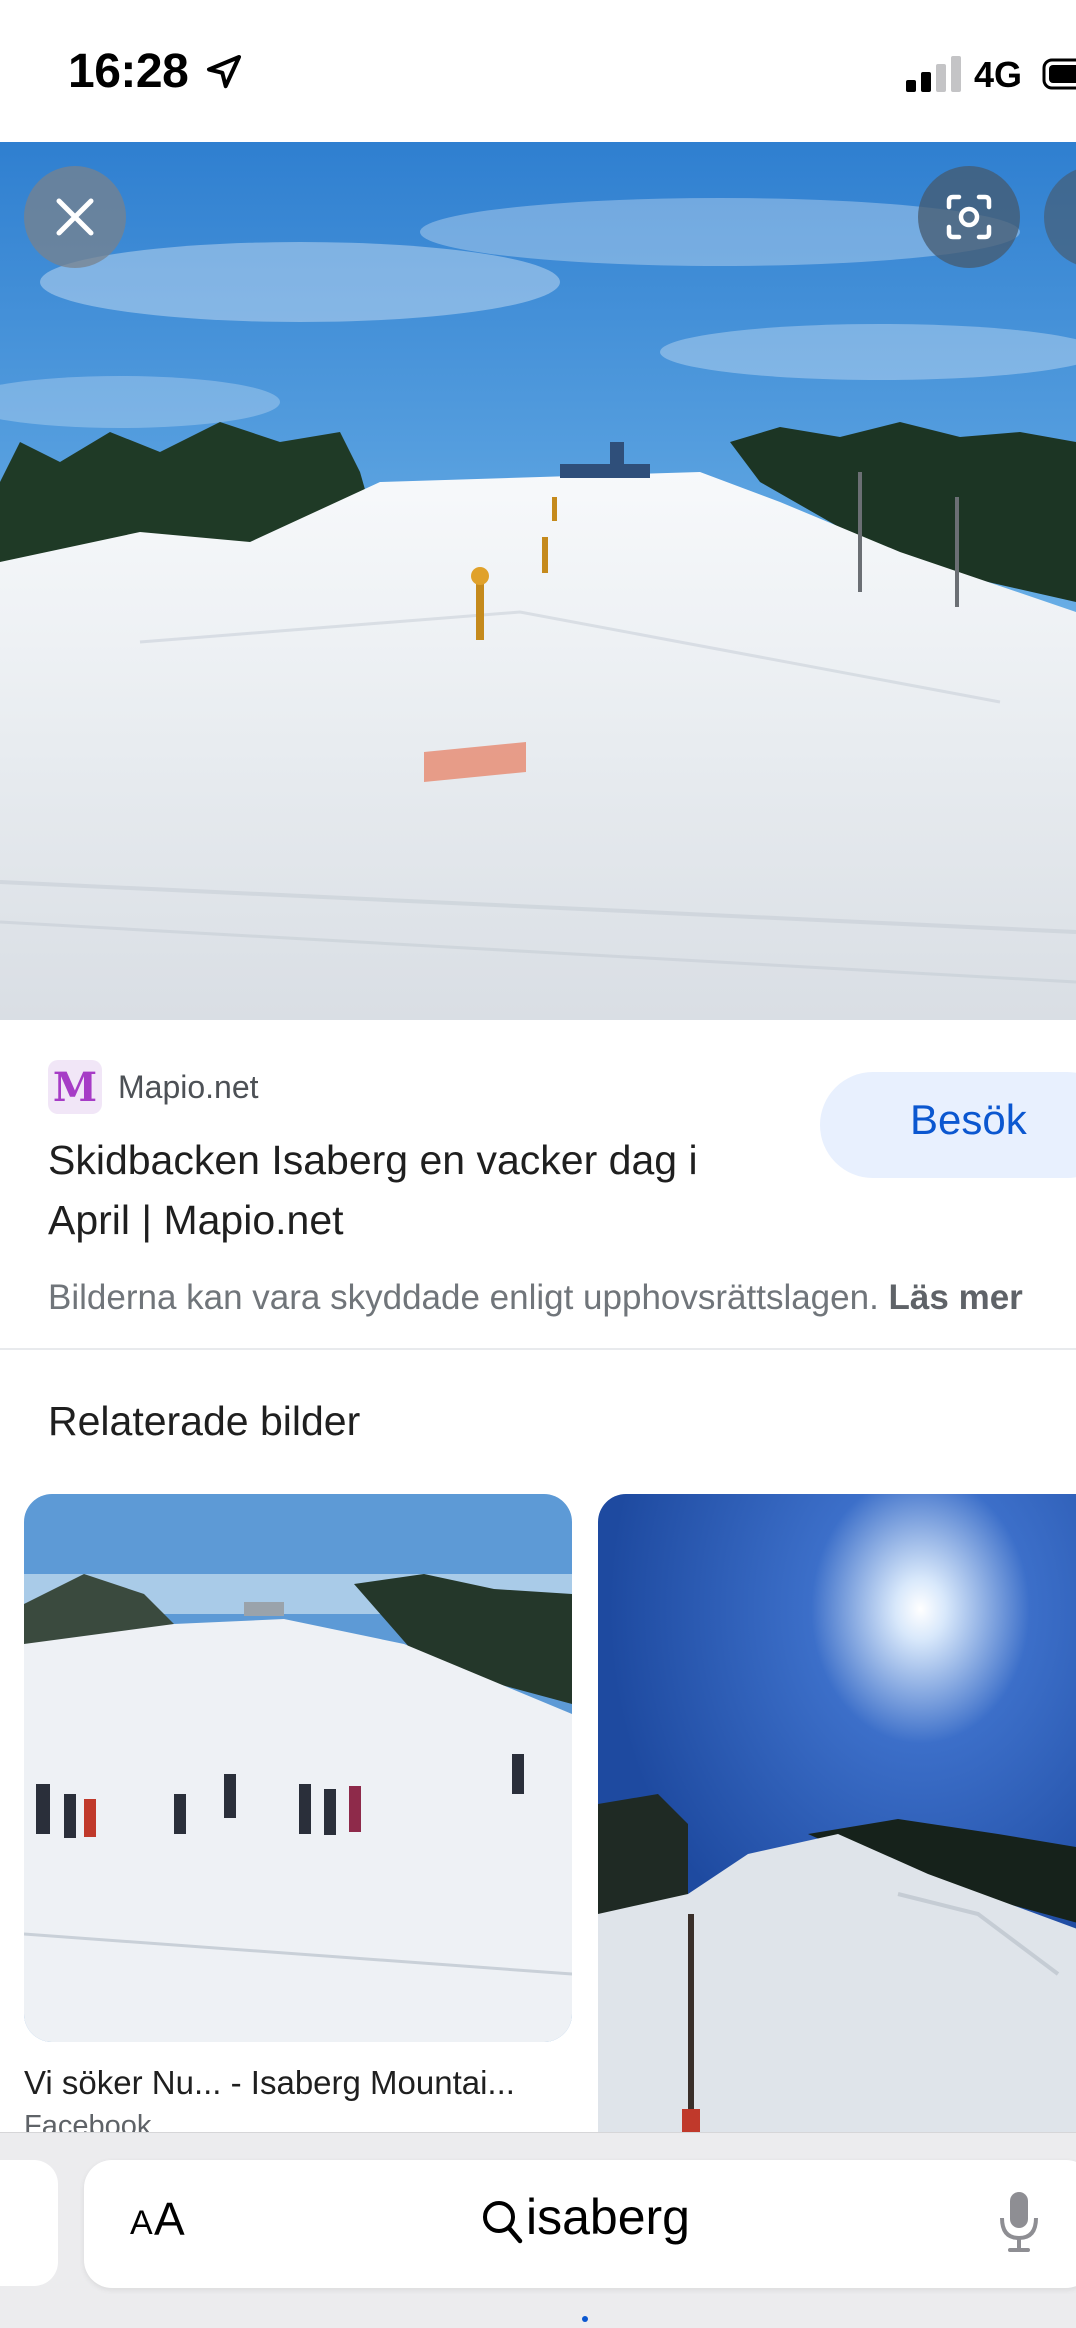 Image resolution: width=1076 pixels, height=2328 pixels. I want to click on close-icon, so click(75, 217).